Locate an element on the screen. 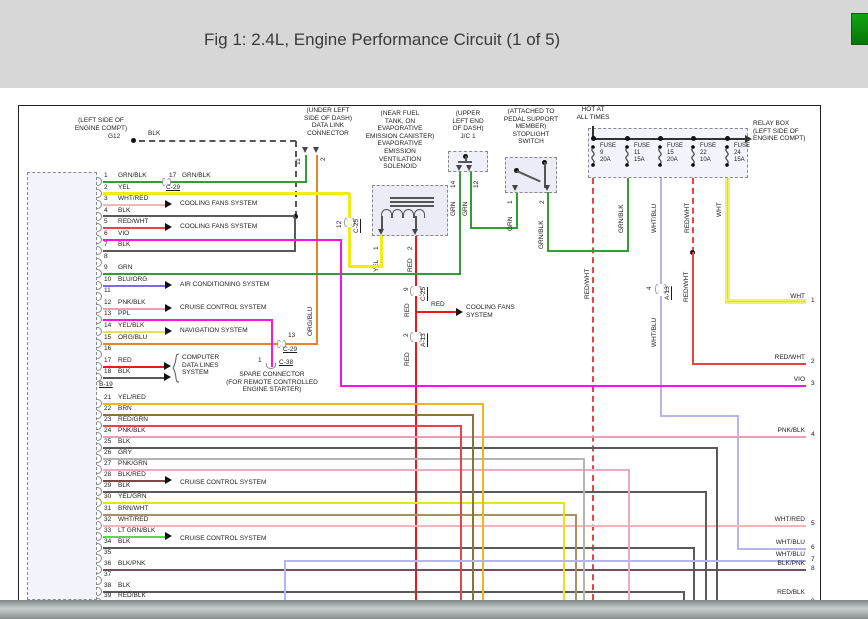 This screenshot has height=619, width=868. row-num: 1 is located at coordinates (106, 175).